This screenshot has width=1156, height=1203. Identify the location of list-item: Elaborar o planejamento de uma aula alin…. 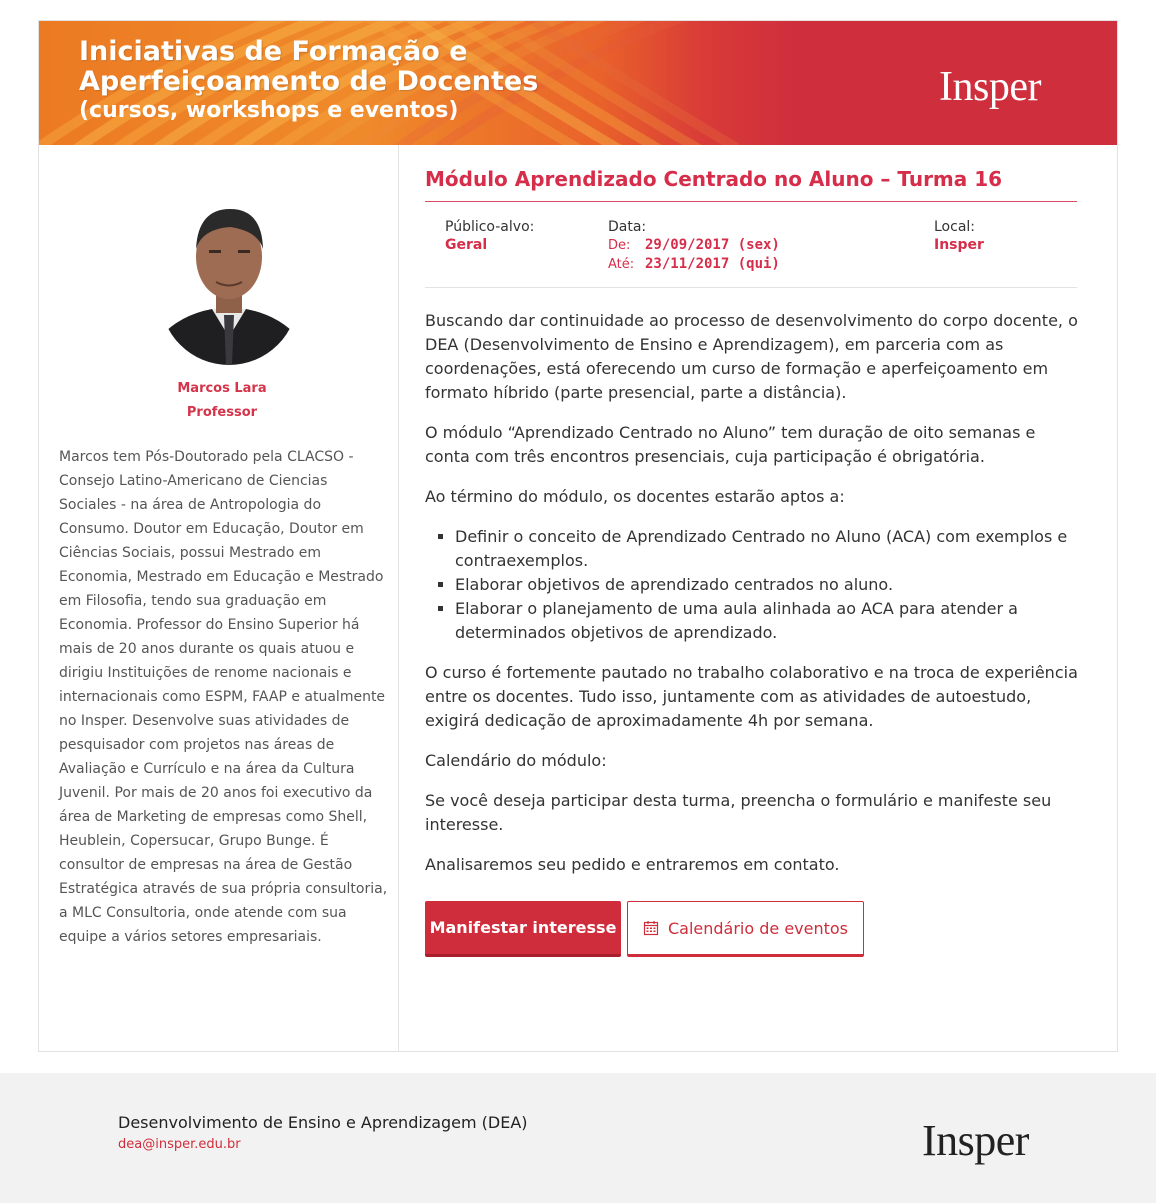
(768, 621).